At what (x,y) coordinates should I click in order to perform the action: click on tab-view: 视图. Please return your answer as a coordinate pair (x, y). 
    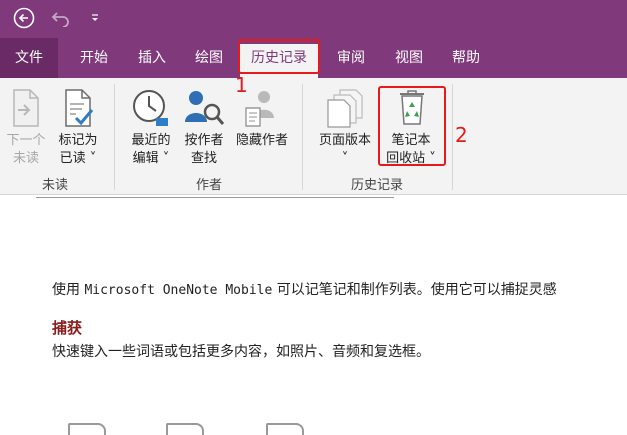
    Looking at the image, I should click on (409, 58).